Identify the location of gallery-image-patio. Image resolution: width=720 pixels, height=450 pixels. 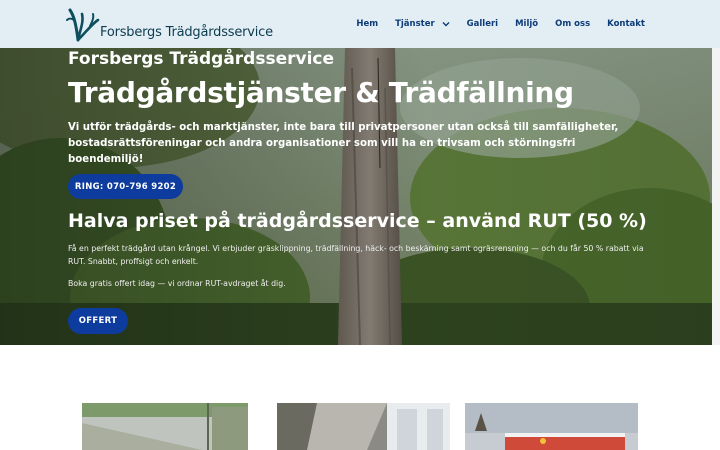
(363, 426).